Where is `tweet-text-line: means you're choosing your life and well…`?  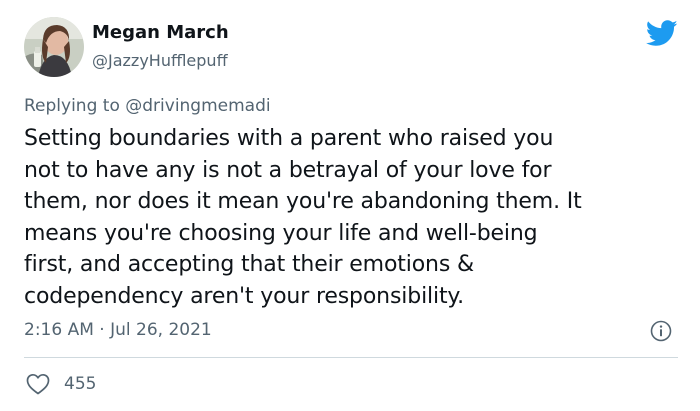
tweet-text-line: means you're choosing your life and well… is located at coordinates (281, 233).